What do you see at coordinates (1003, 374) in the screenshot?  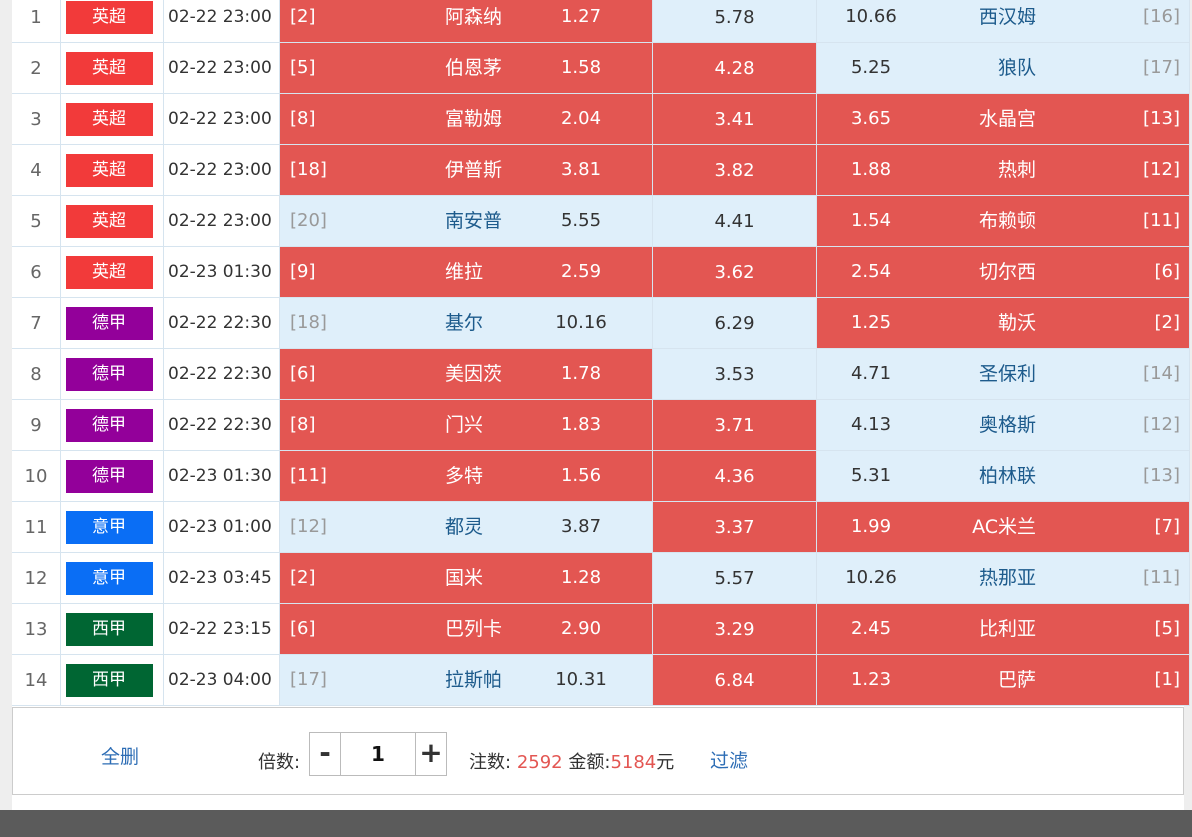 I see `away-win-option: 4.71 圣保利 [14]` at bounding box center [1003, 374].